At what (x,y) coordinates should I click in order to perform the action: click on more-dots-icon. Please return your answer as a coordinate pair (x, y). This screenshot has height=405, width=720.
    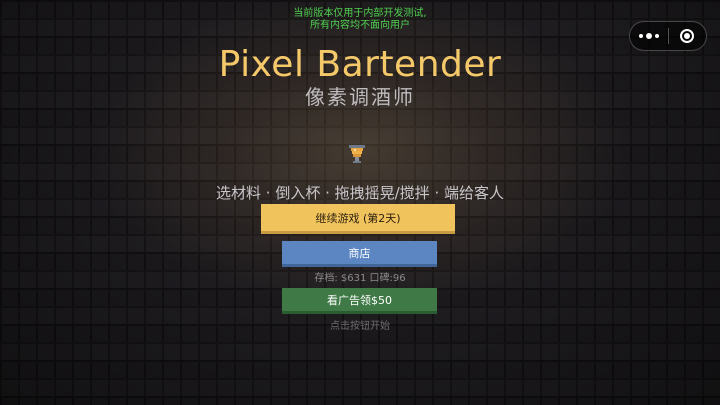
    Looking at the image, I should click on (648, 36).